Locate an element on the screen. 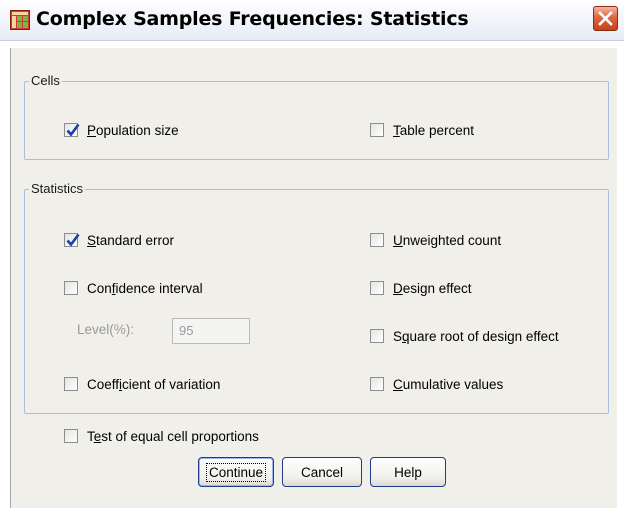 This screenshot has height=508, width=624. continue-label: Continue is located at coordinates (236, 472).